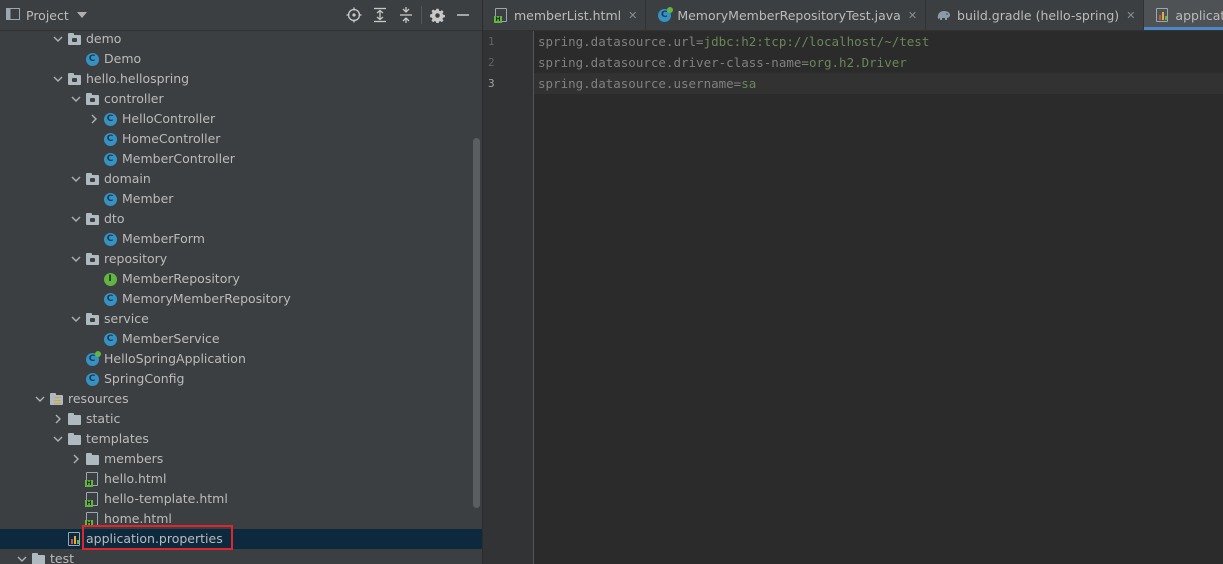 Image resolution: width=1223 pixels, height=564 pixels. Describe the element at coordinates (138, 518) in the screenshot. I see `tree-item-label: home.html` at that location.